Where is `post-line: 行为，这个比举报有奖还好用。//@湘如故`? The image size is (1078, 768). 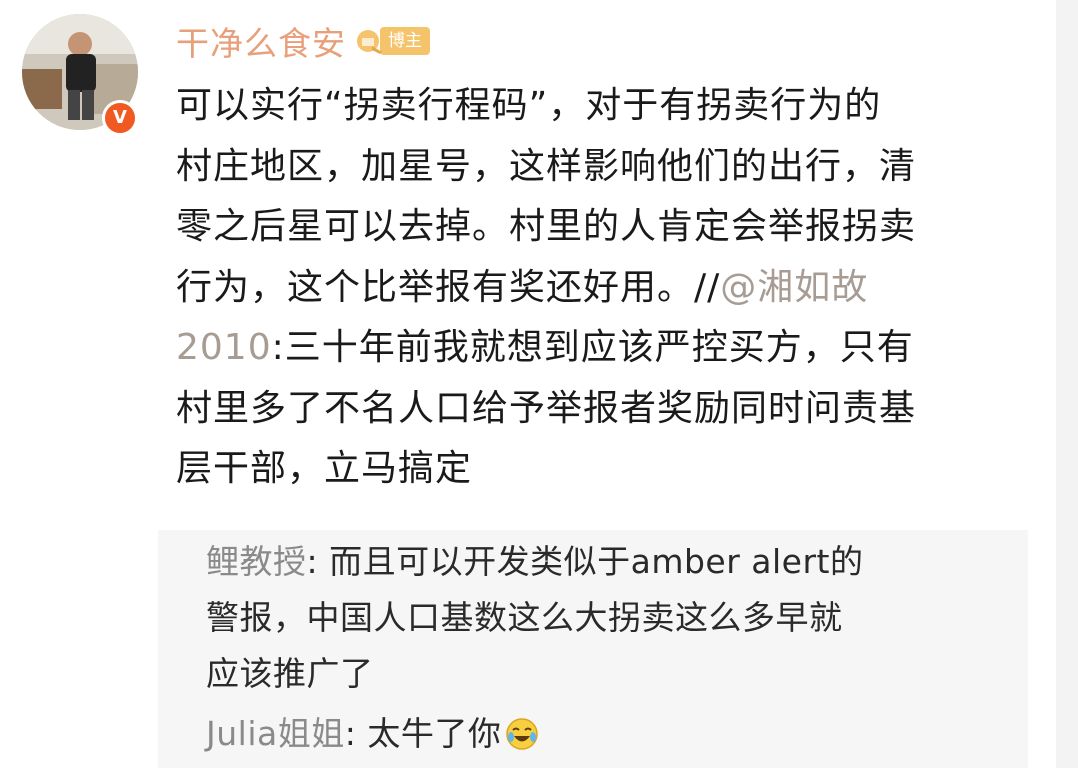 post-line: 行为，这个比举报有奖还好用。//@湘如故 is located at coordinates (601, 288).